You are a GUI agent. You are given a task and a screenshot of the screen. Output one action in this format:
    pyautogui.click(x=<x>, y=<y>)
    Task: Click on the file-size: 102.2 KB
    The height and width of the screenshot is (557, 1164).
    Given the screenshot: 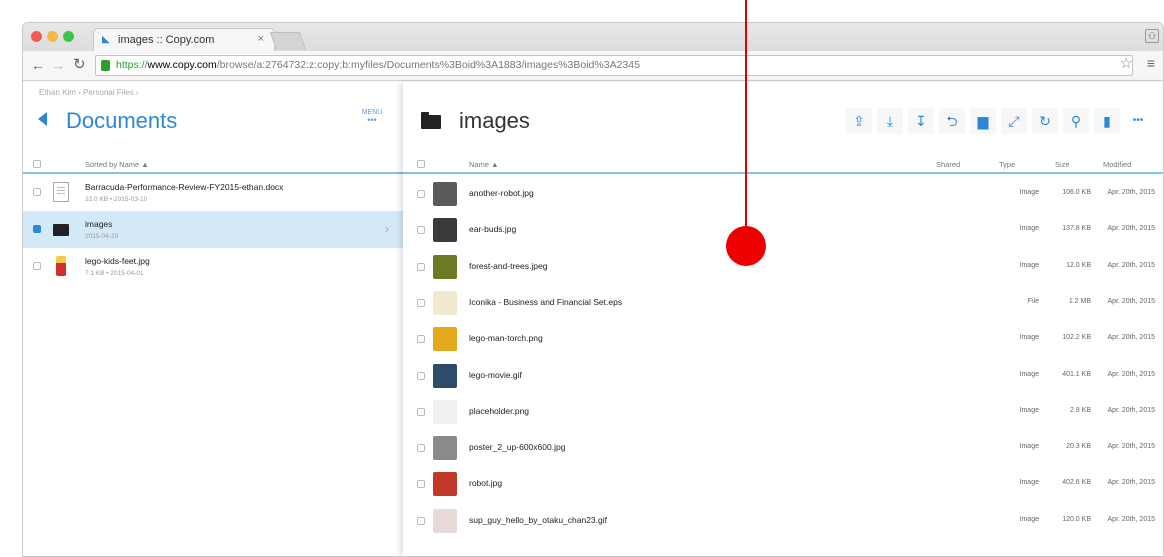 What is the action you would take?
    pyautogui.click(x=1076, y=338)
    